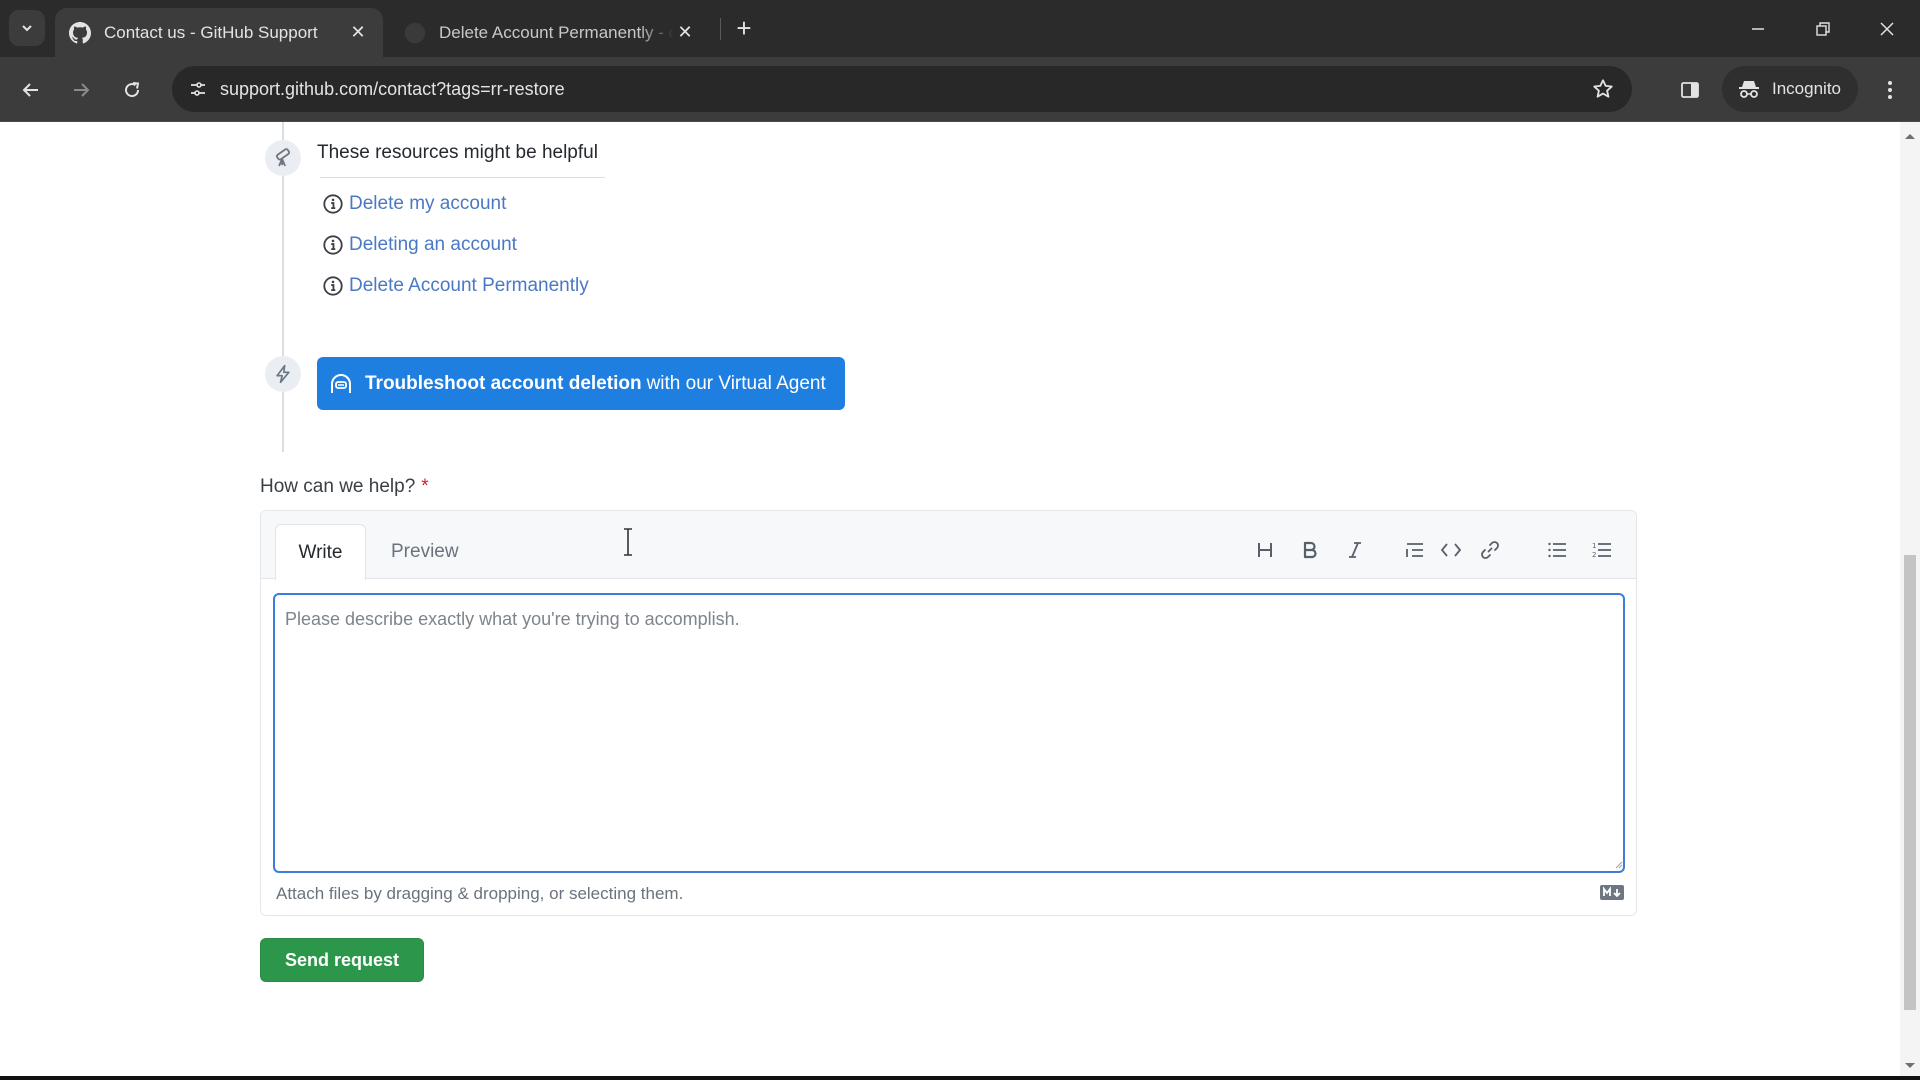 The height and width of the screenshot is (1080, 1920). Describe the element at coordinates (457, 152) in the screenshot. I see `resources-title: These resources might be helpful` at that location.